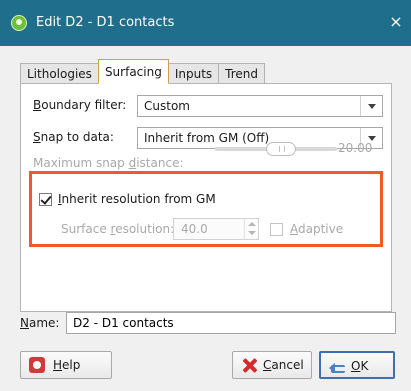  Describe the element at coordinates (167, 106) in the screenshot. I see `boundary-filter-value: Custom` at that location.